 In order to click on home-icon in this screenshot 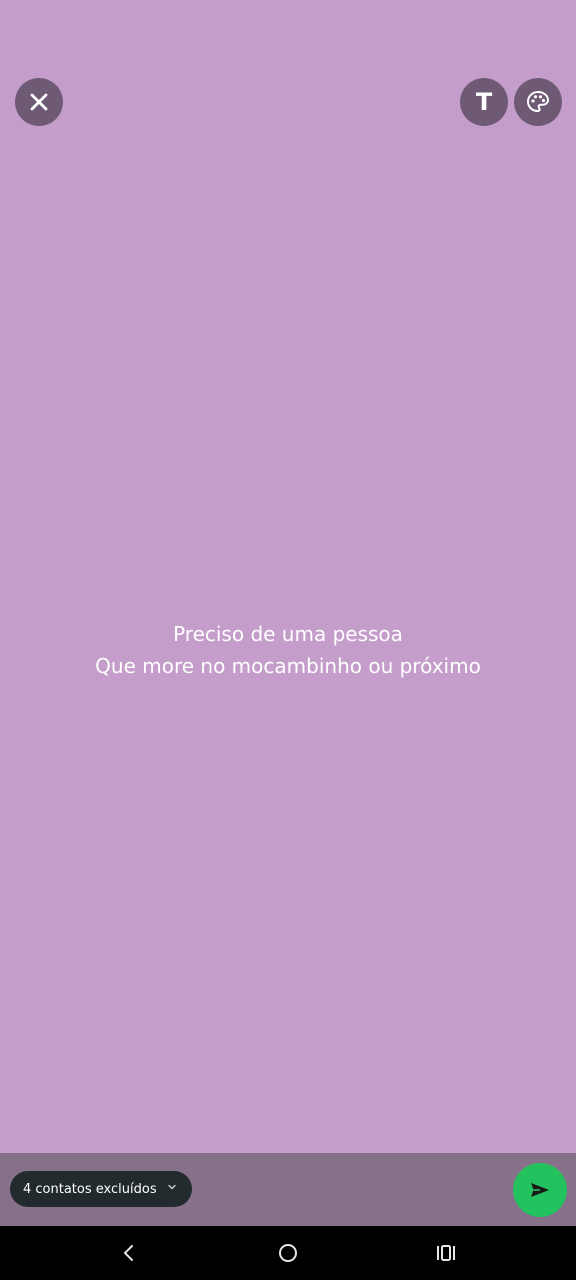, I will do `click(288, 1253)`.